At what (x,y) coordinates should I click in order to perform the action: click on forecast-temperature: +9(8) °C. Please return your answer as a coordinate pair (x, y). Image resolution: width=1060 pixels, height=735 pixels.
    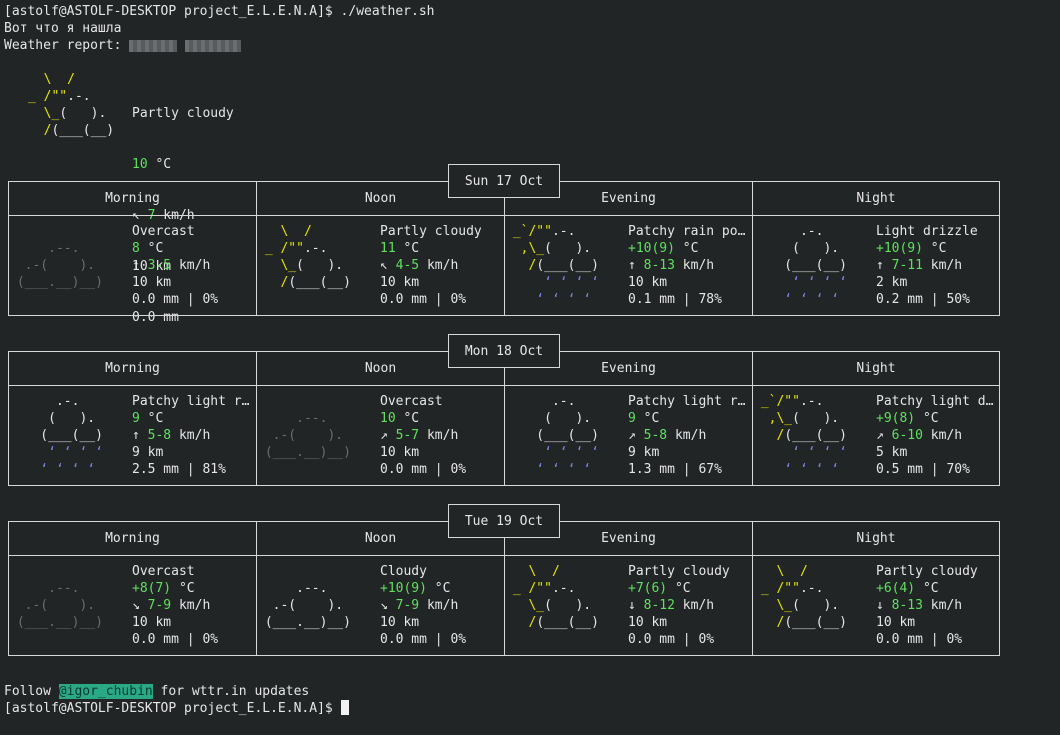
    Looking at the image, I should click on (907, 418).